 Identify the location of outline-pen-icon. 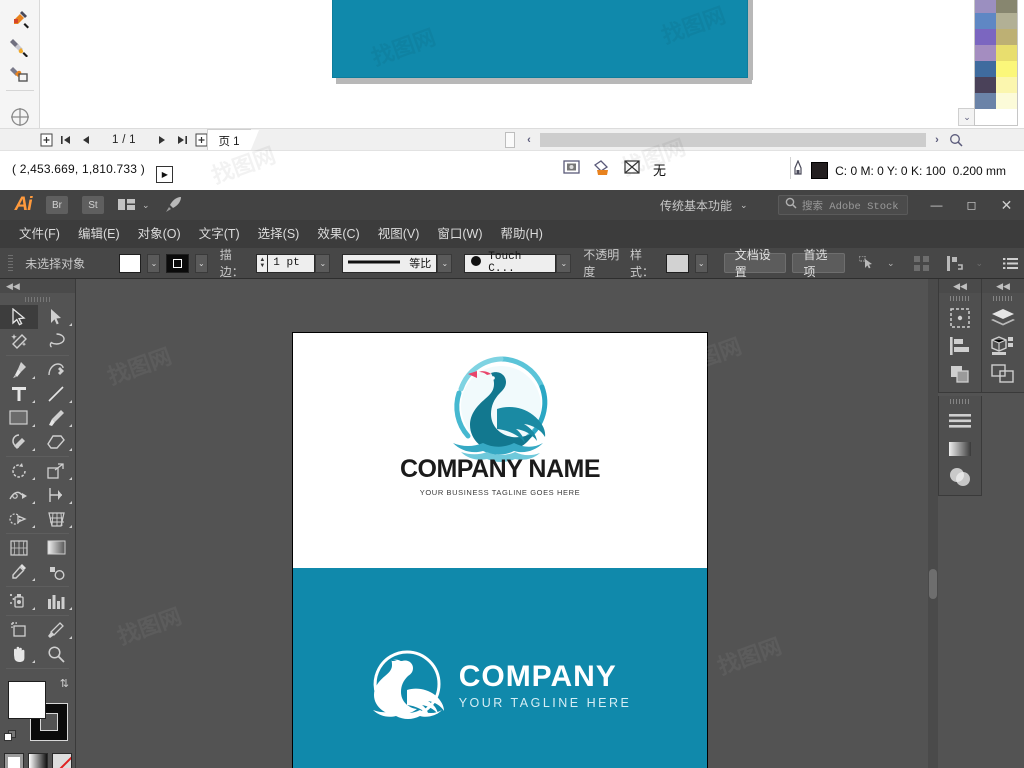
(798, 170).